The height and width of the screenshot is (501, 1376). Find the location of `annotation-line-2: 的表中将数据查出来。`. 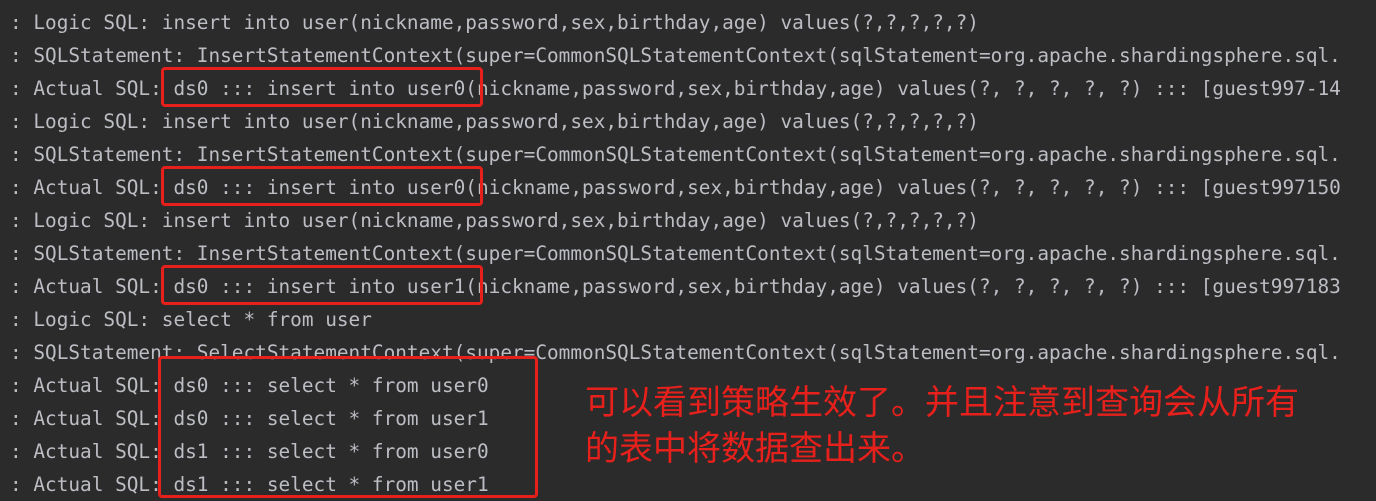

annotation-line-2: 的表中将数据查出来。 is located at coordinates (755, 449).